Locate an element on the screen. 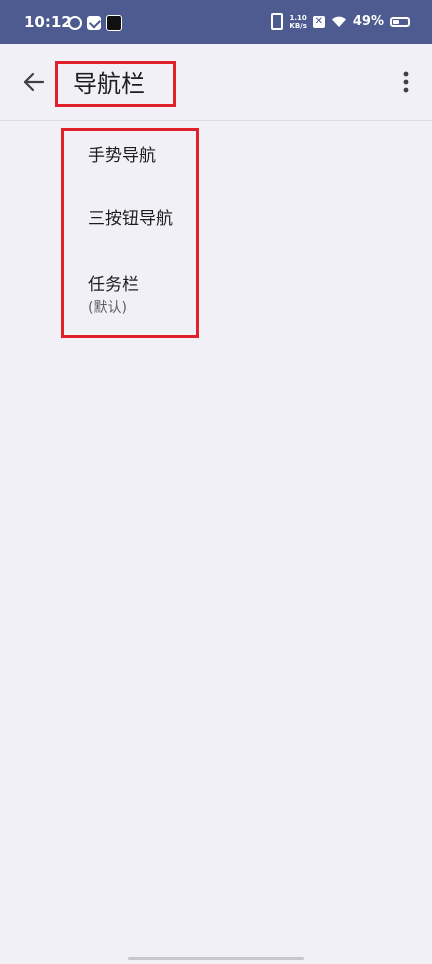  app-bar: 导航栏 is located at coordinates (216, 82).